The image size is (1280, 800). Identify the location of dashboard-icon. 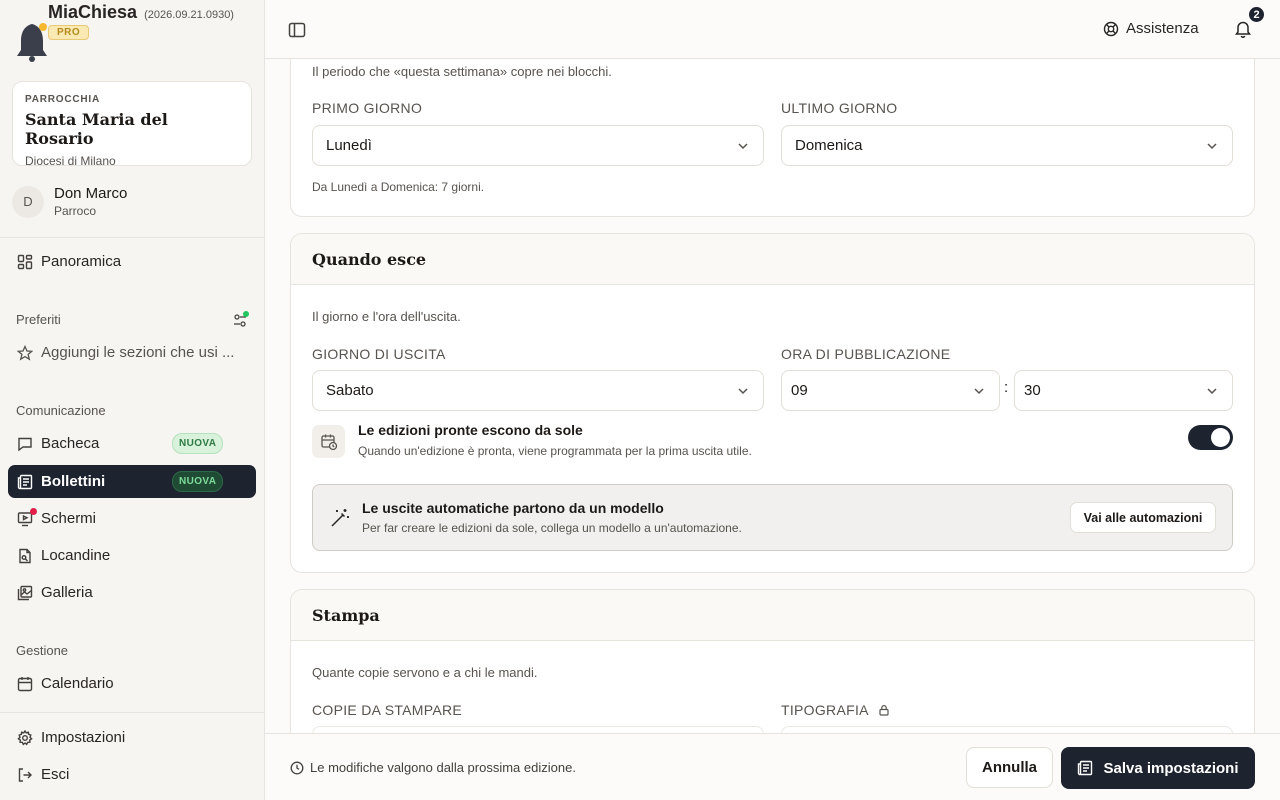
(25, 262).